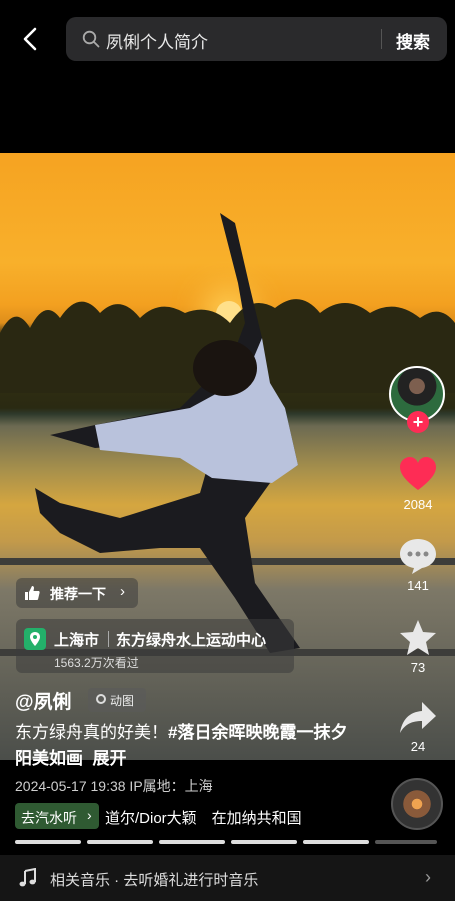  What do you see at coordinates (418, 504) in the screenshot?
I see `like-count: 2084` at bounding box center [418, 504].